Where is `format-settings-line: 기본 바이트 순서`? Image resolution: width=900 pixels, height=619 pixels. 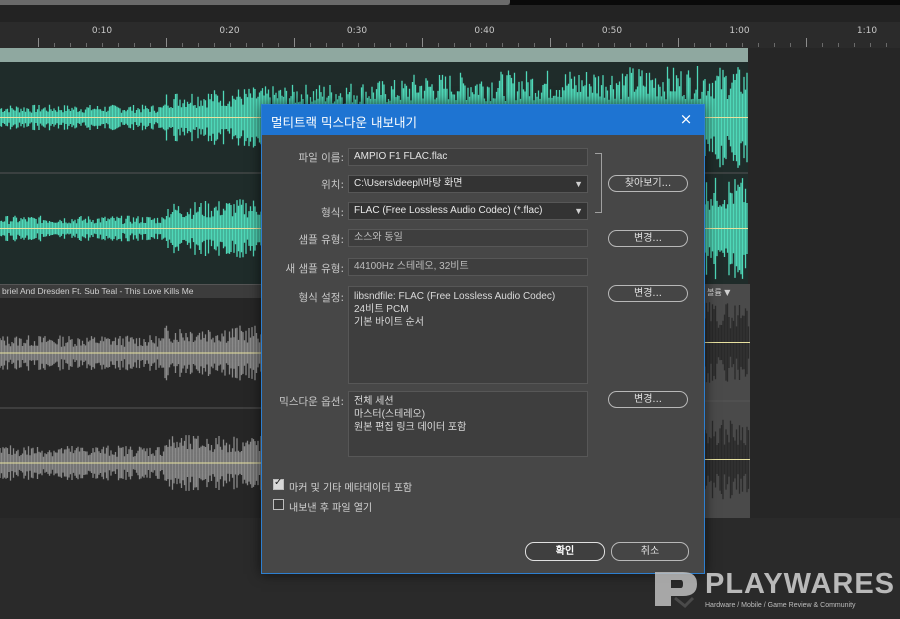
format-settings-line: 기본 바이트 순서 is located at coordinates (389, 322).